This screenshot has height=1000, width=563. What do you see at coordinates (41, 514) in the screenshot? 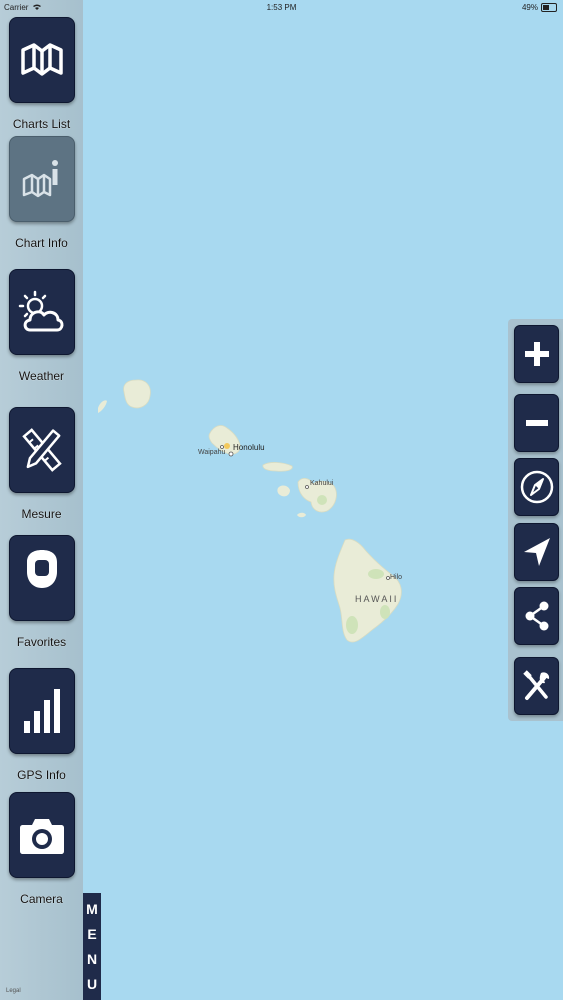
I see `sidebar-item-label: Mesure` at bounding box center [41, 514].